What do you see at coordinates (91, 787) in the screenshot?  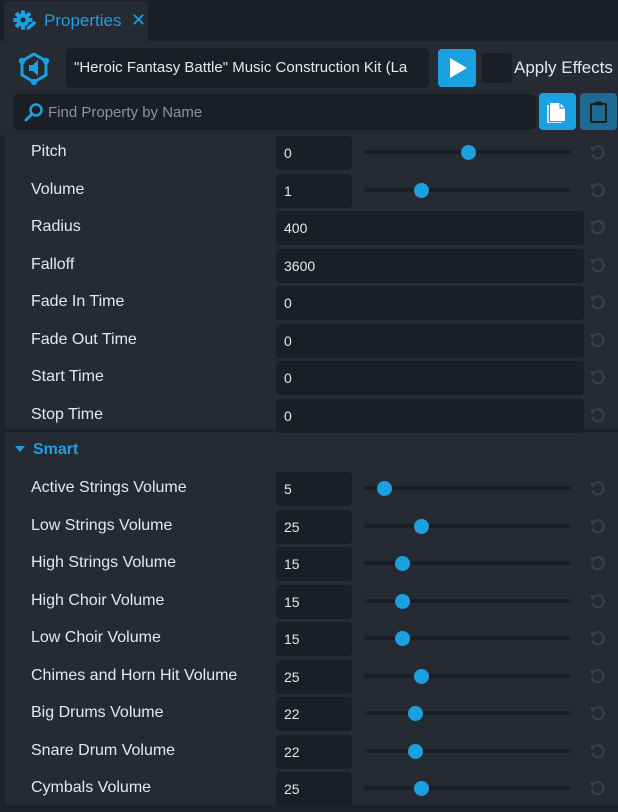 I see `property-label: Cymbals Volume` at bounding box center [91, 787].